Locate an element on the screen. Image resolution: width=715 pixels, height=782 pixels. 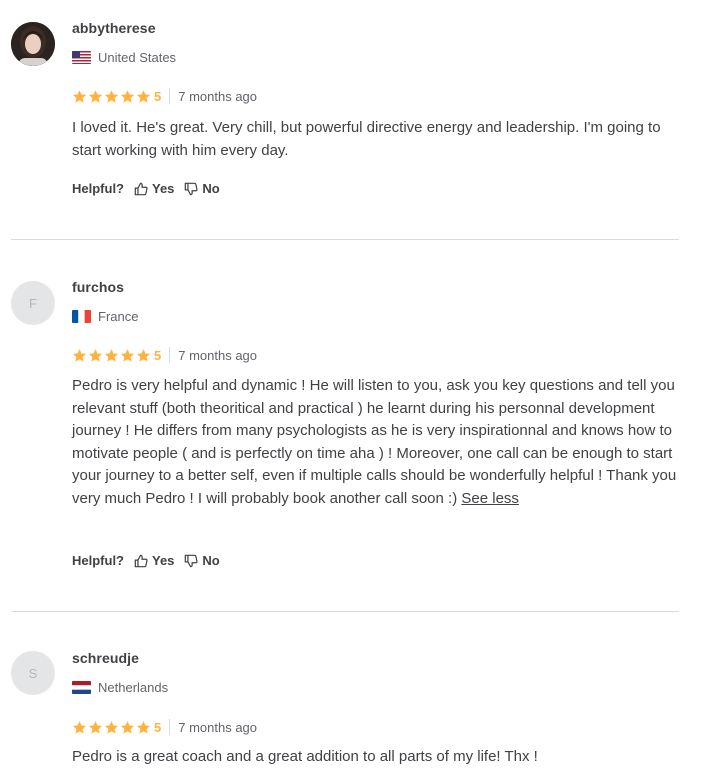
country: Netherlands is located at coordinates (120, 687).